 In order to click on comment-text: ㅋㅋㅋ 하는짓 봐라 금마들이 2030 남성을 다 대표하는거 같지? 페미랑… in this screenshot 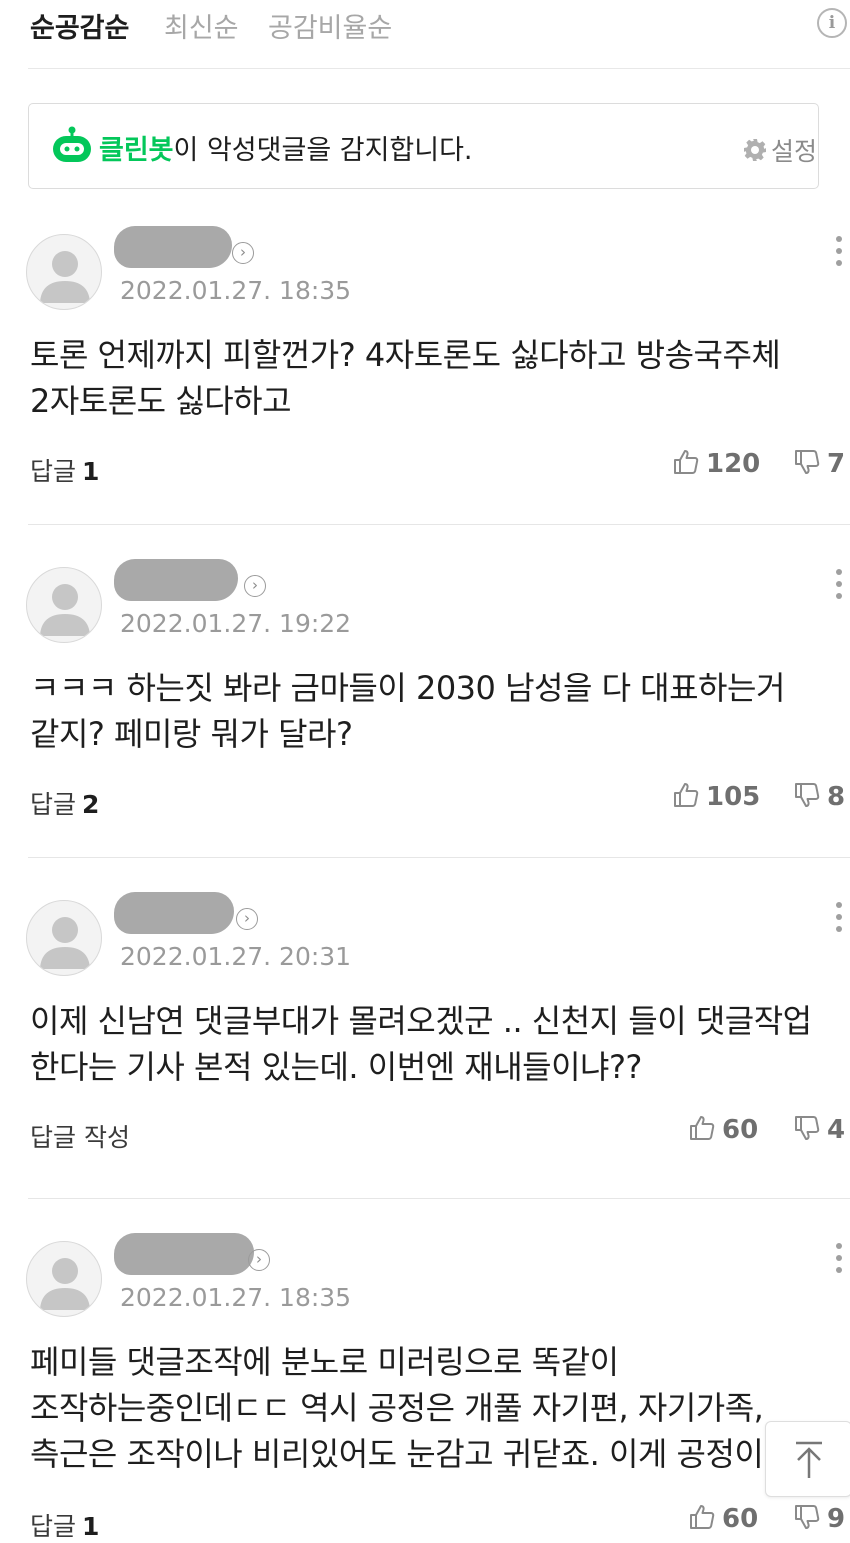, I will do `click(407, 711)`.